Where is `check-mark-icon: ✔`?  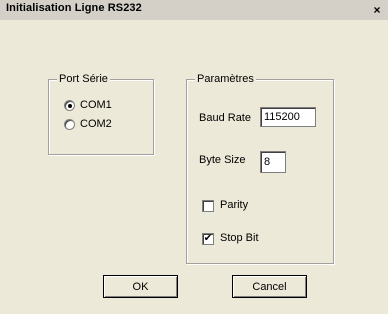 check-mark-icon: ✔ is located at coordinates (208, 238).